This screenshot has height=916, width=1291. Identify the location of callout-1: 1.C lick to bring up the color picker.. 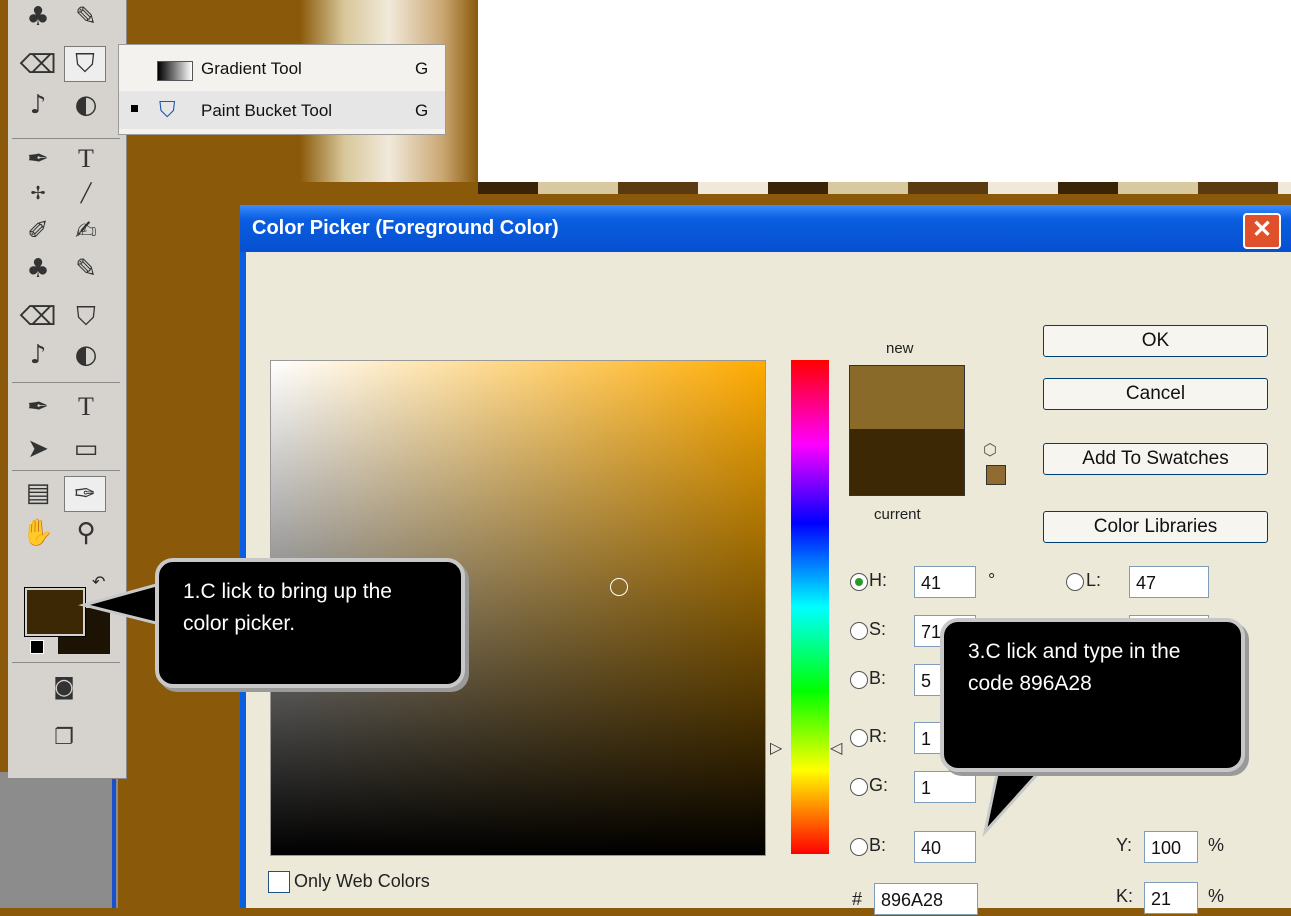
(310, 623).